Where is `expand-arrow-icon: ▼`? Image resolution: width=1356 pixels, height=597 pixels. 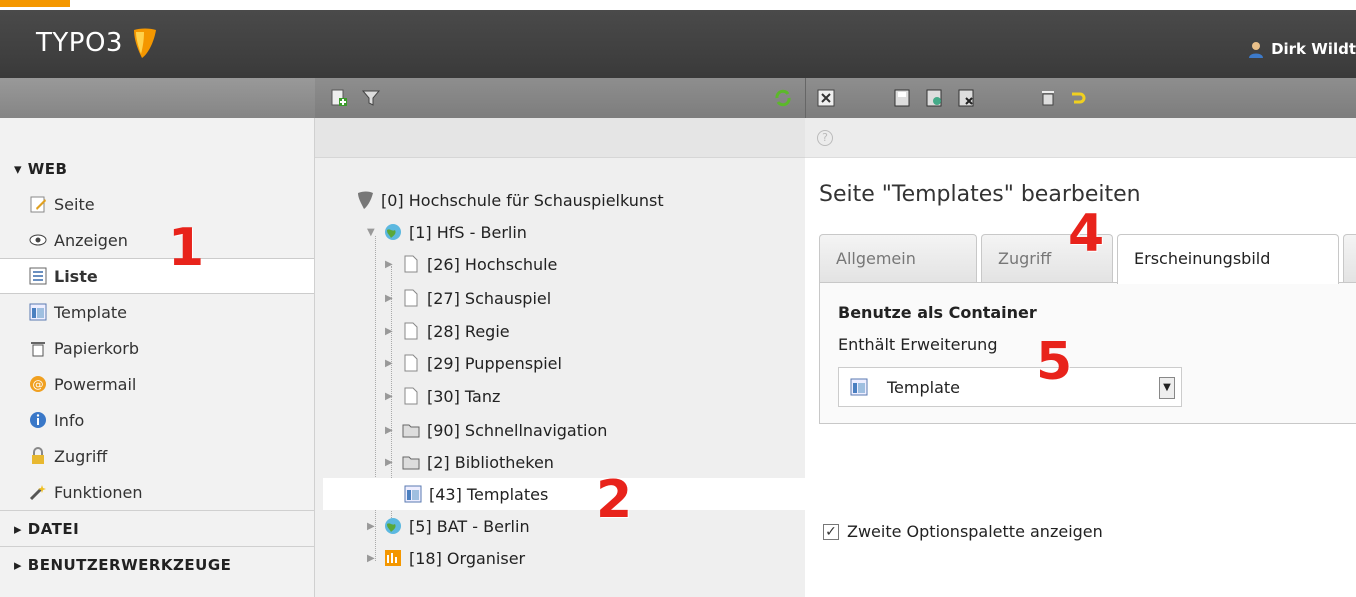 expand-arrow-icon: ▼ is located at coordinates (372, 232).